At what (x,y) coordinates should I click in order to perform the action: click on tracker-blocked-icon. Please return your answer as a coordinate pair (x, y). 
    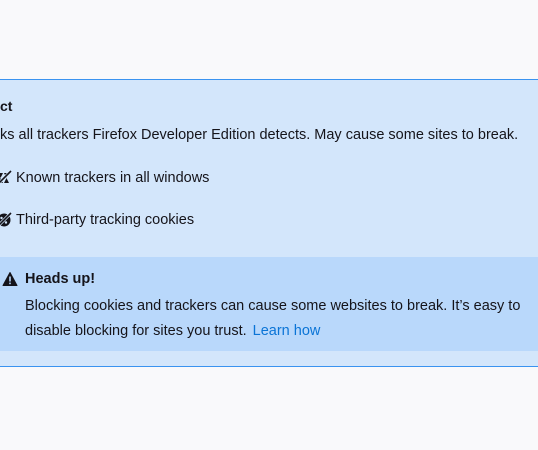
    Looking at the image, I should click on (6, 178).